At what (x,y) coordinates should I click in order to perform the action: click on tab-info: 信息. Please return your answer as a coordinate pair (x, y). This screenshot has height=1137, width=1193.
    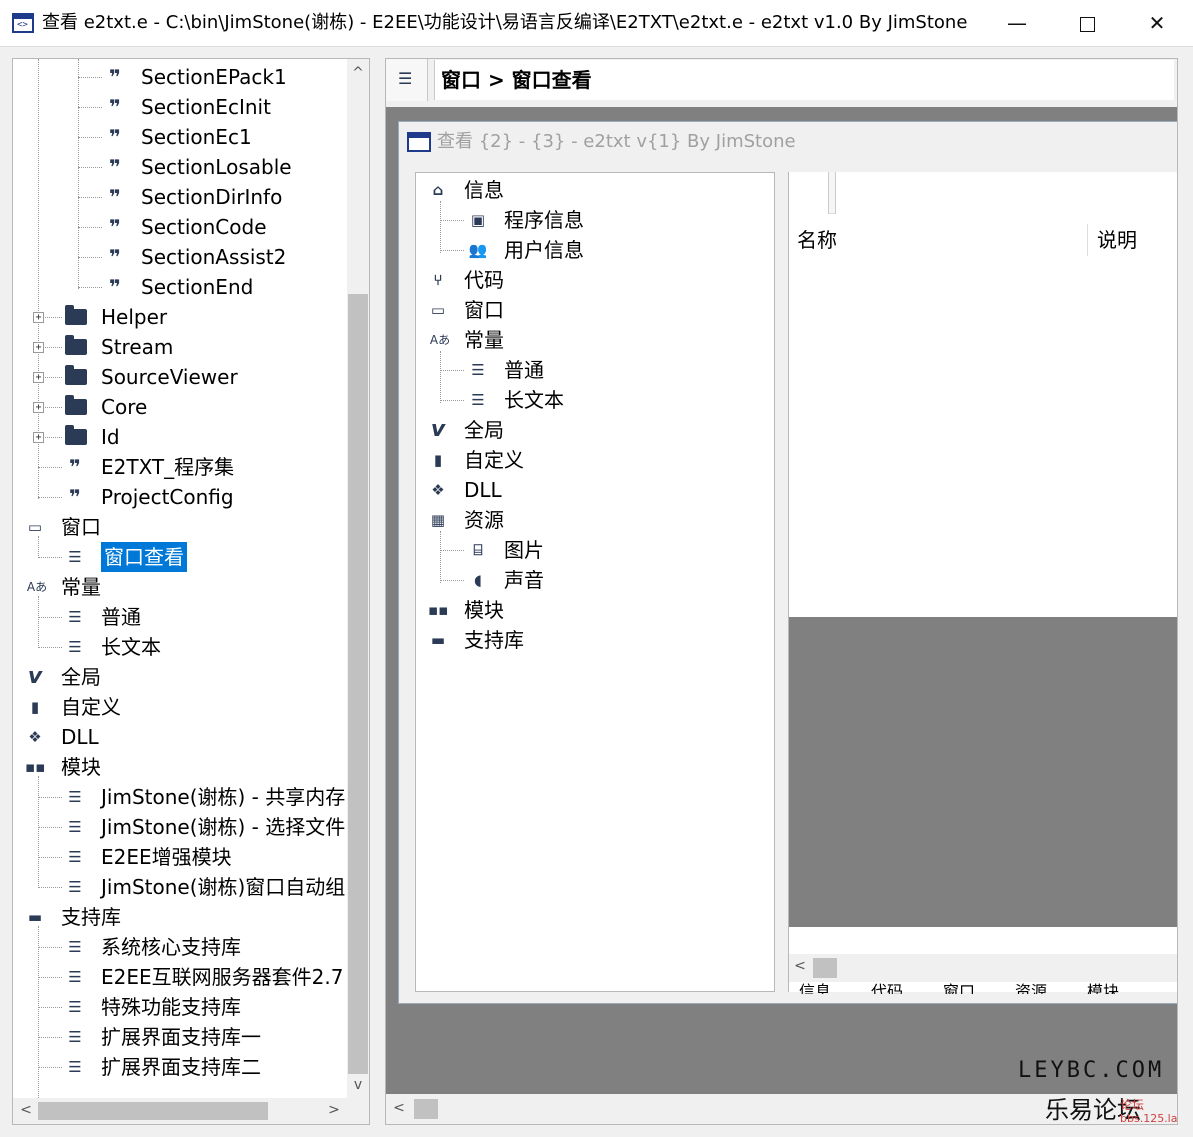
    Looking at the image, I should click on (815, 988).